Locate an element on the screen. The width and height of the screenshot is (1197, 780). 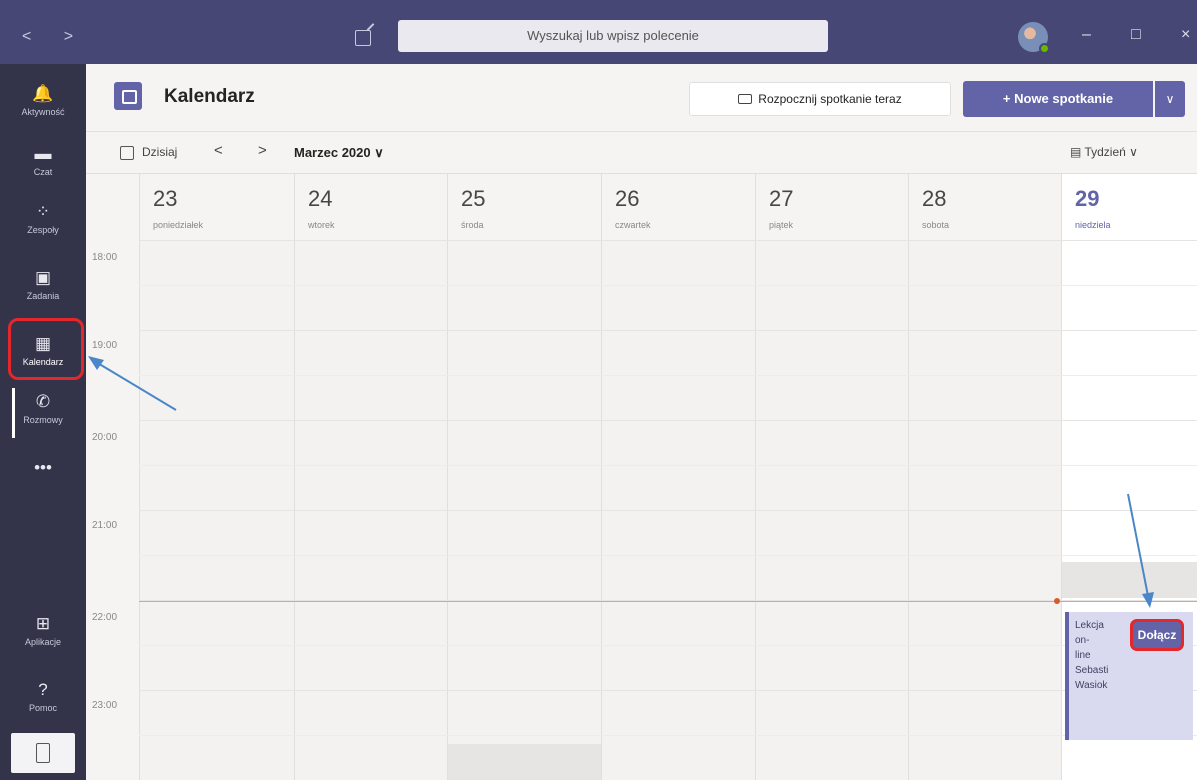
event-title-line: line is located at coordinates (1083, 655).